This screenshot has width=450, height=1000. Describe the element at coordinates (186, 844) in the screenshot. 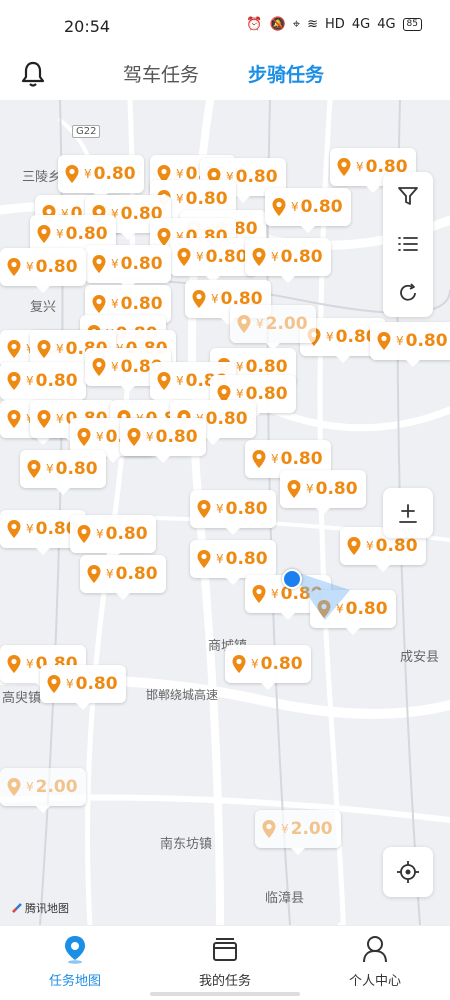

I see `place-label: 南东坊镇` at that location.